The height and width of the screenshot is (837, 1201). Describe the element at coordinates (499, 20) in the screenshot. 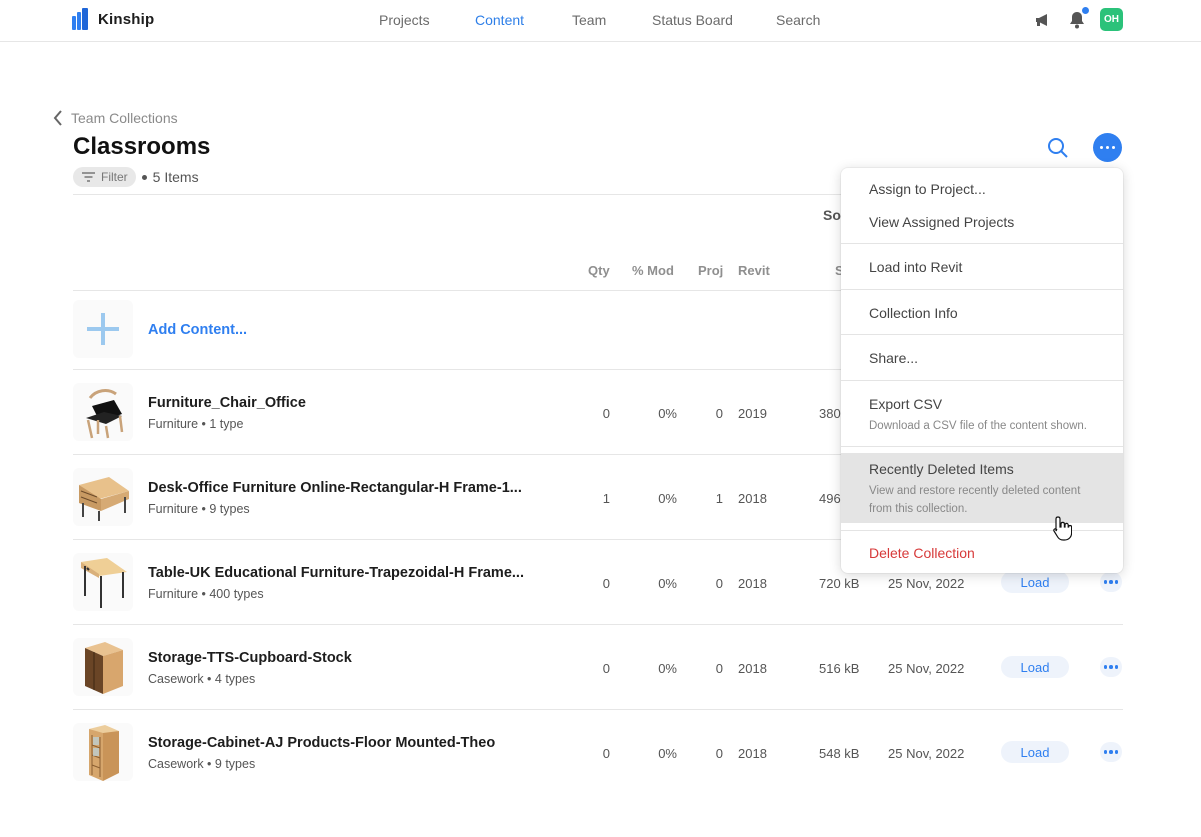

I see `nav-item-content: Content` at that location.